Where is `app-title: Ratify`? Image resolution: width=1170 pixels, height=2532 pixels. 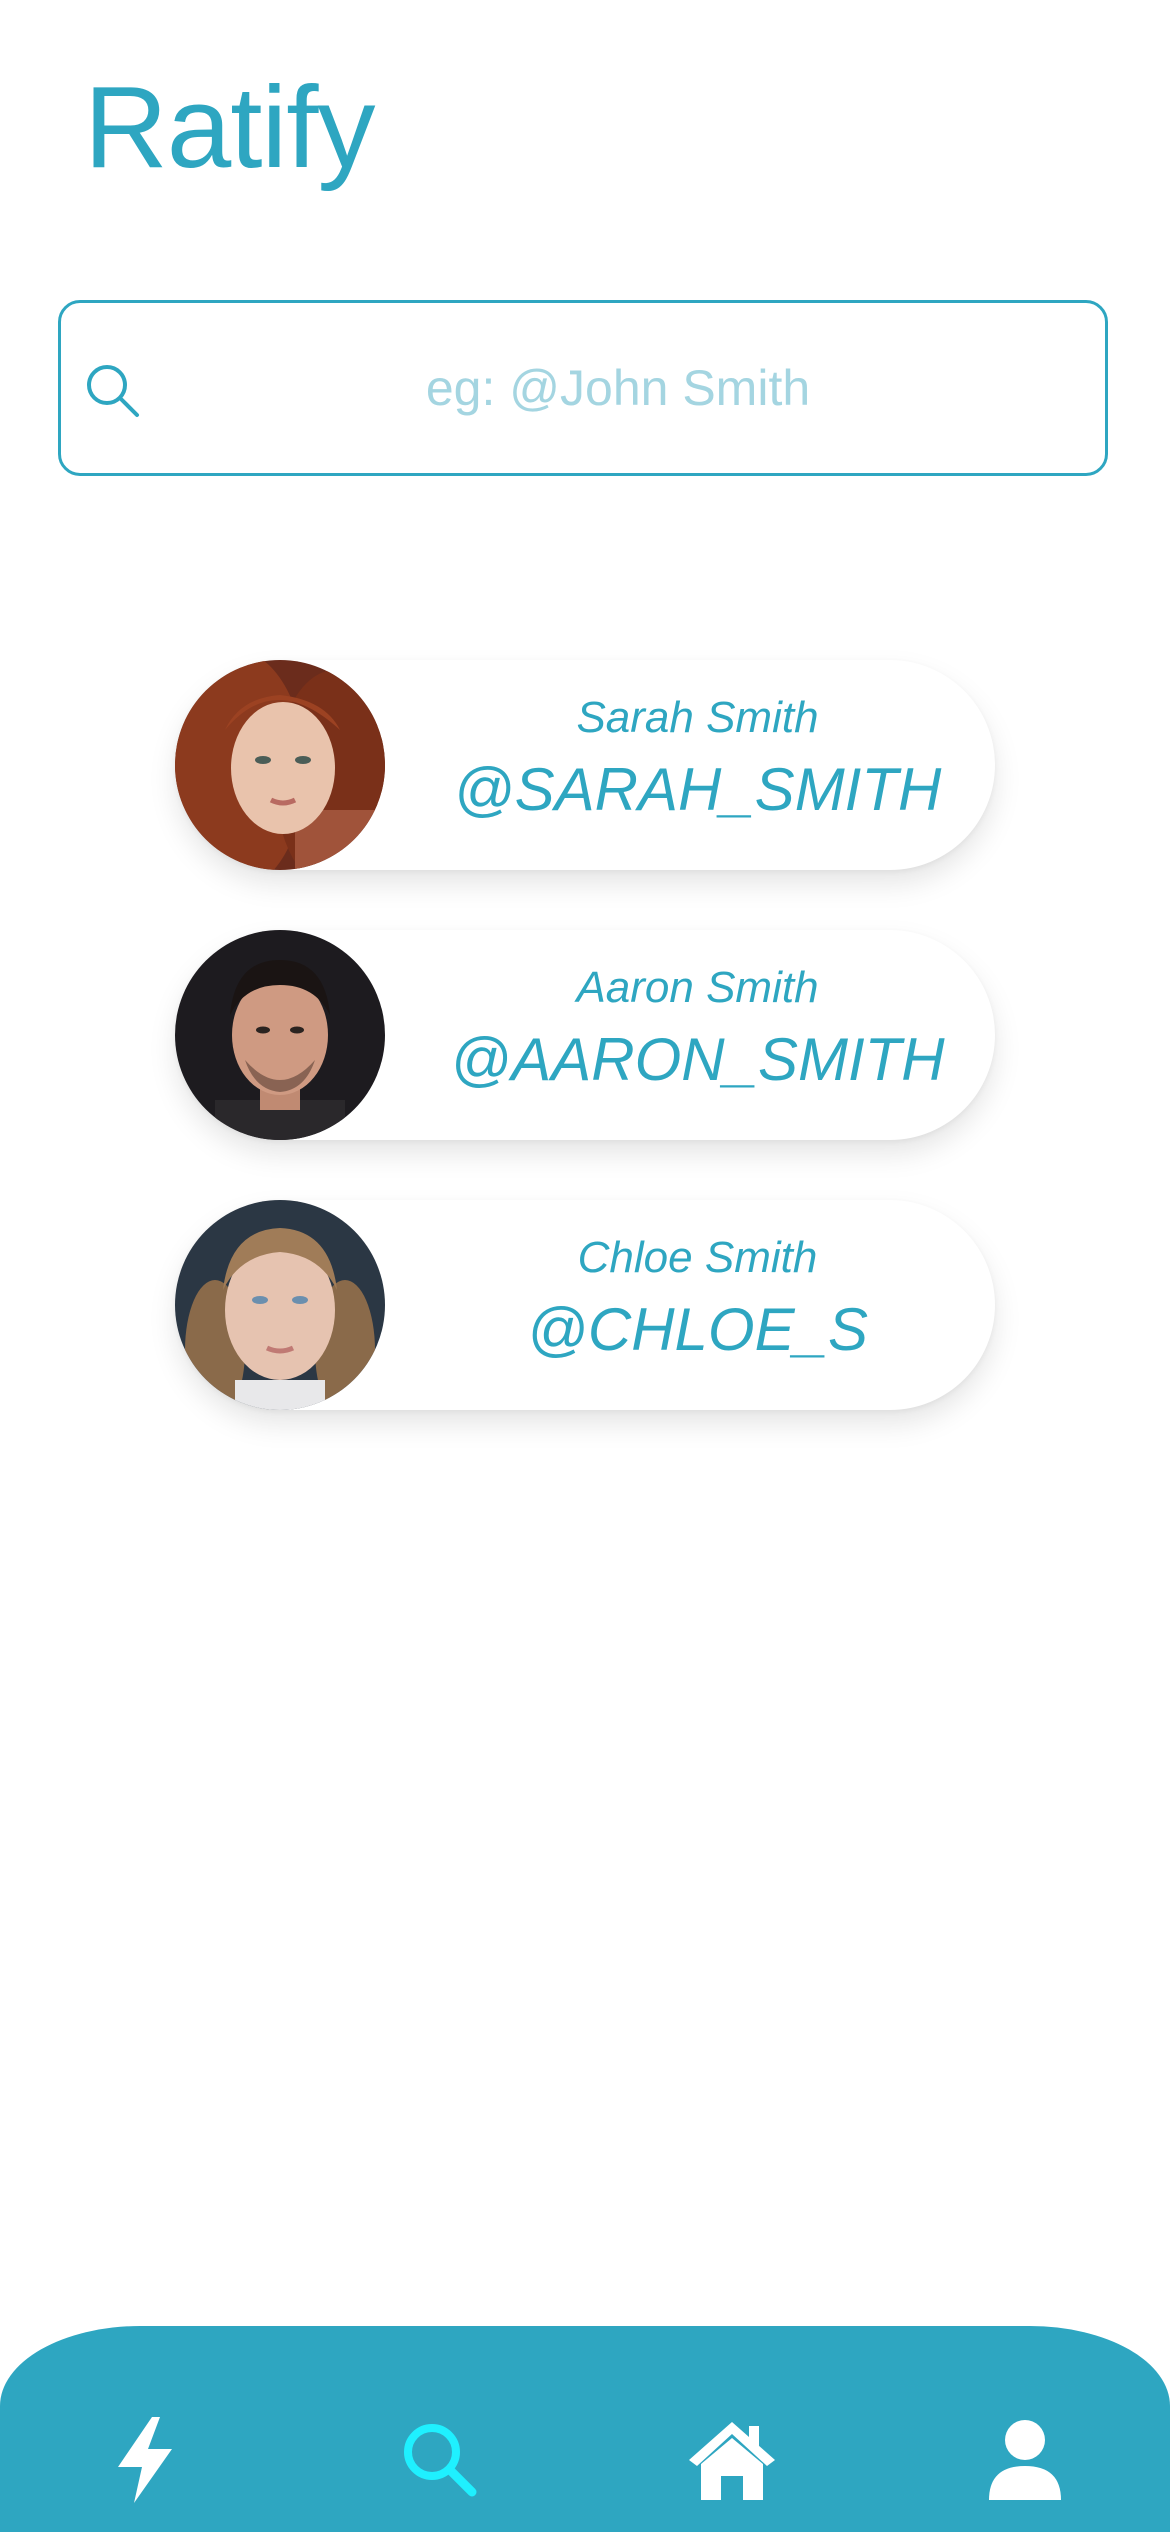 app-title: Ratify is located at coordinates (230, 127).